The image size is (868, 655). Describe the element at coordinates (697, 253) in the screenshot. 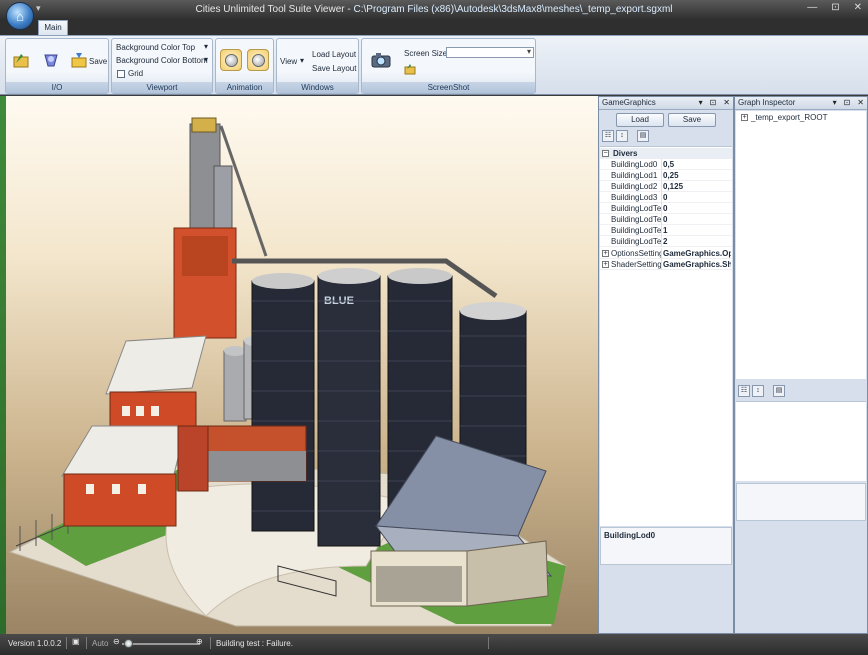

I see `property-value: GameGraphics.Opt` at that location.